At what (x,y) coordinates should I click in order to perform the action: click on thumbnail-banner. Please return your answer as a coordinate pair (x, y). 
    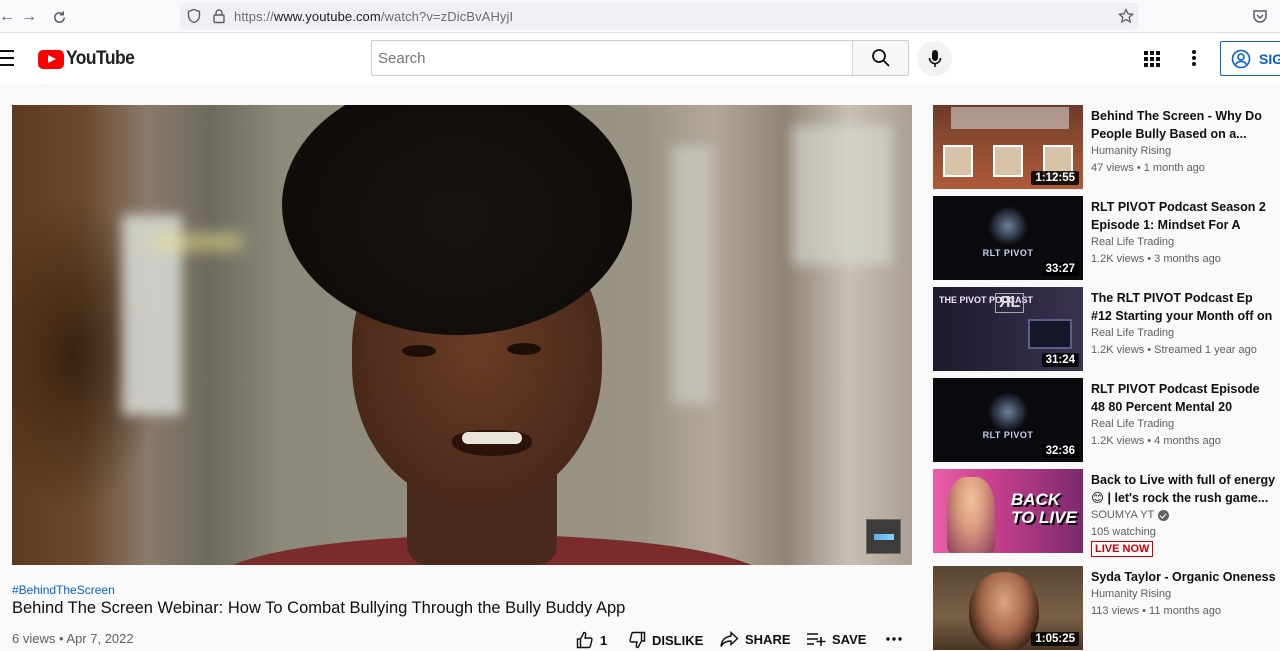
    Looking at the image, I should click on (1010, 118).